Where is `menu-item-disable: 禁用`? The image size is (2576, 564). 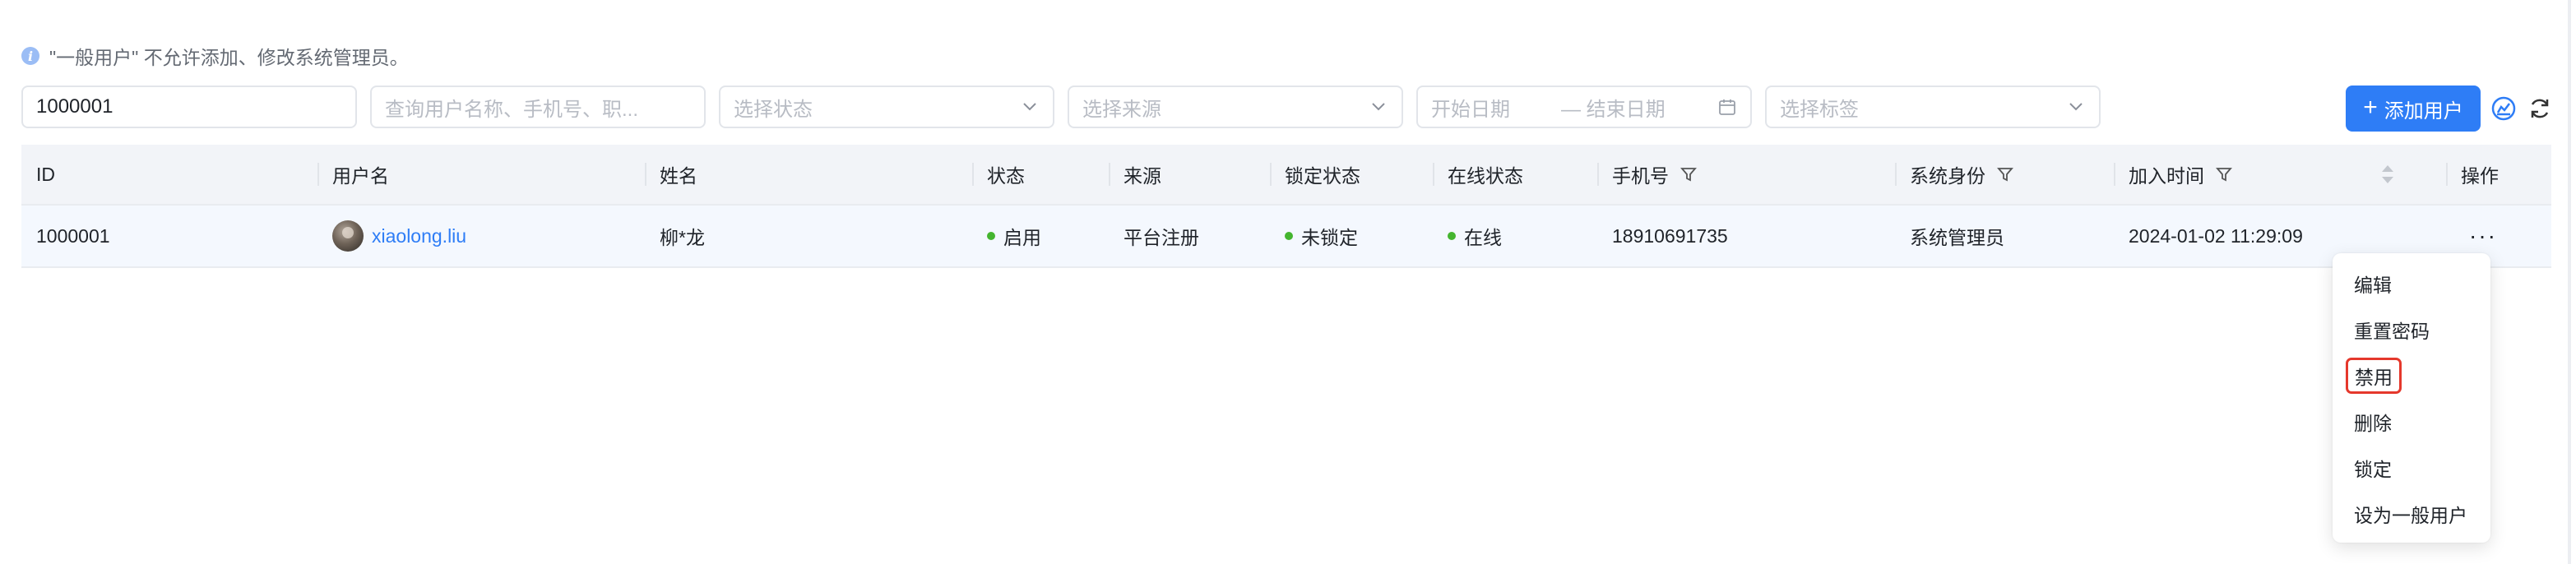
menu-item-disable: 禁用 is located at coordinates (2374, 376).